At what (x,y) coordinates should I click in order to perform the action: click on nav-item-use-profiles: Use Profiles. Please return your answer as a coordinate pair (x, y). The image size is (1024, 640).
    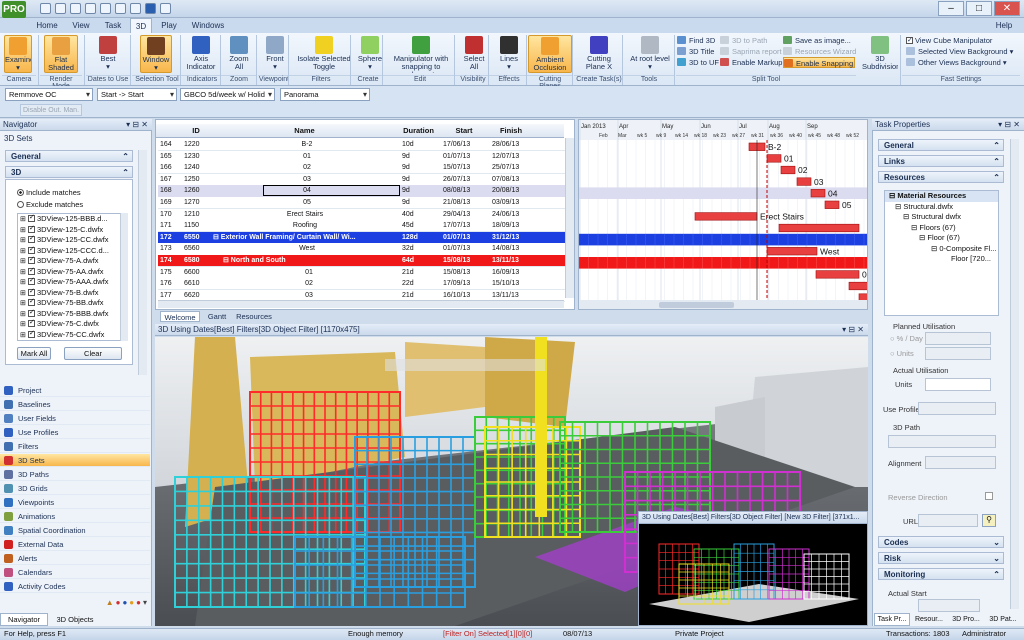
    Looking at the image, I should click on (75, 432).